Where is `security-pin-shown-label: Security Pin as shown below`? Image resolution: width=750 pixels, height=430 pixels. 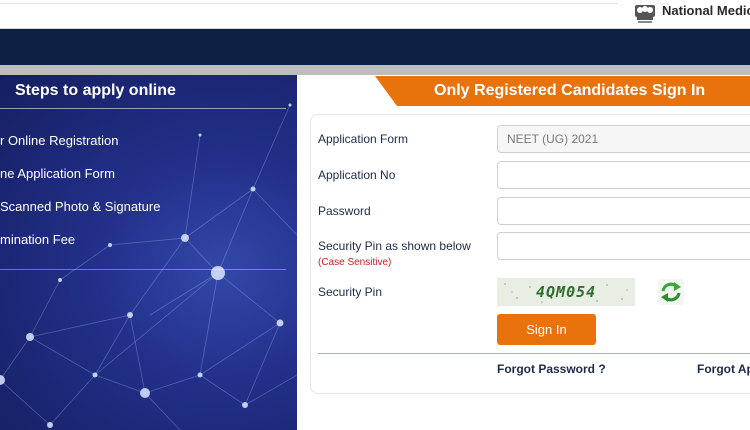 security-pin-shown-label: Security Pin as shown below is located at coordinates (394, 246).